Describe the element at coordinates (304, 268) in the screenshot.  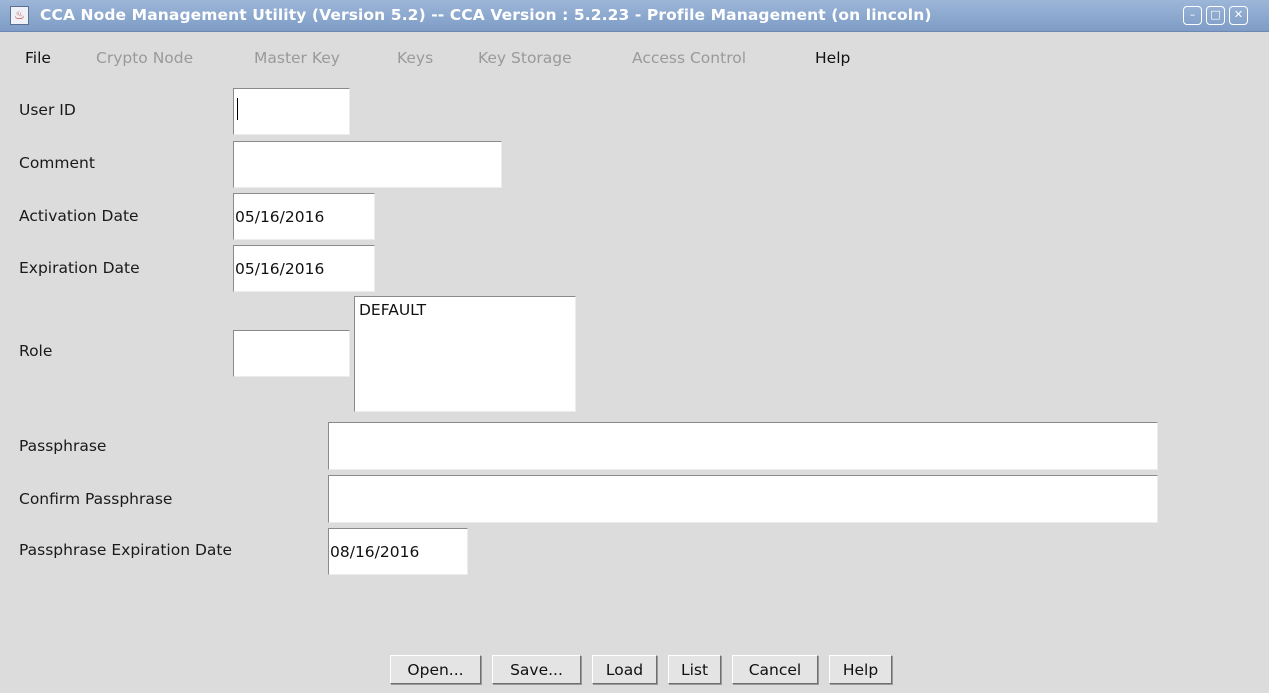
I see `expiration-date-input` at that location.